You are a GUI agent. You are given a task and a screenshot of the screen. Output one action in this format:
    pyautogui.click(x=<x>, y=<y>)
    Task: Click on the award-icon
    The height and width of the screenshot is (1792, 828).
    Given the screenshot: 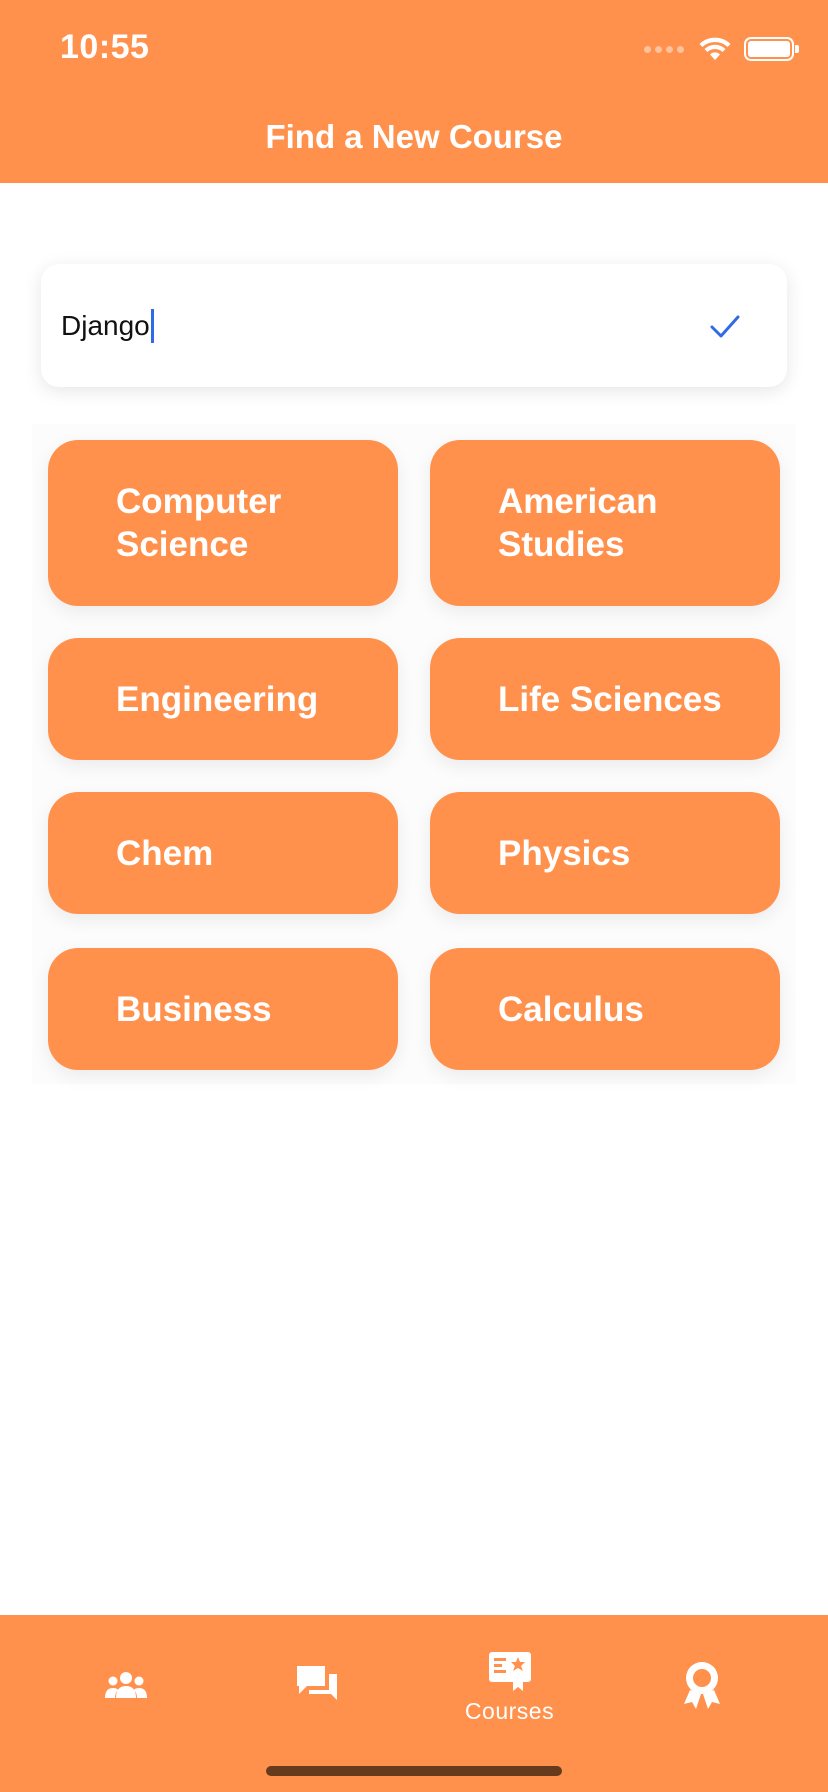 What is the action you would take?
    pyautogui.click(x=701, y=1685)
    